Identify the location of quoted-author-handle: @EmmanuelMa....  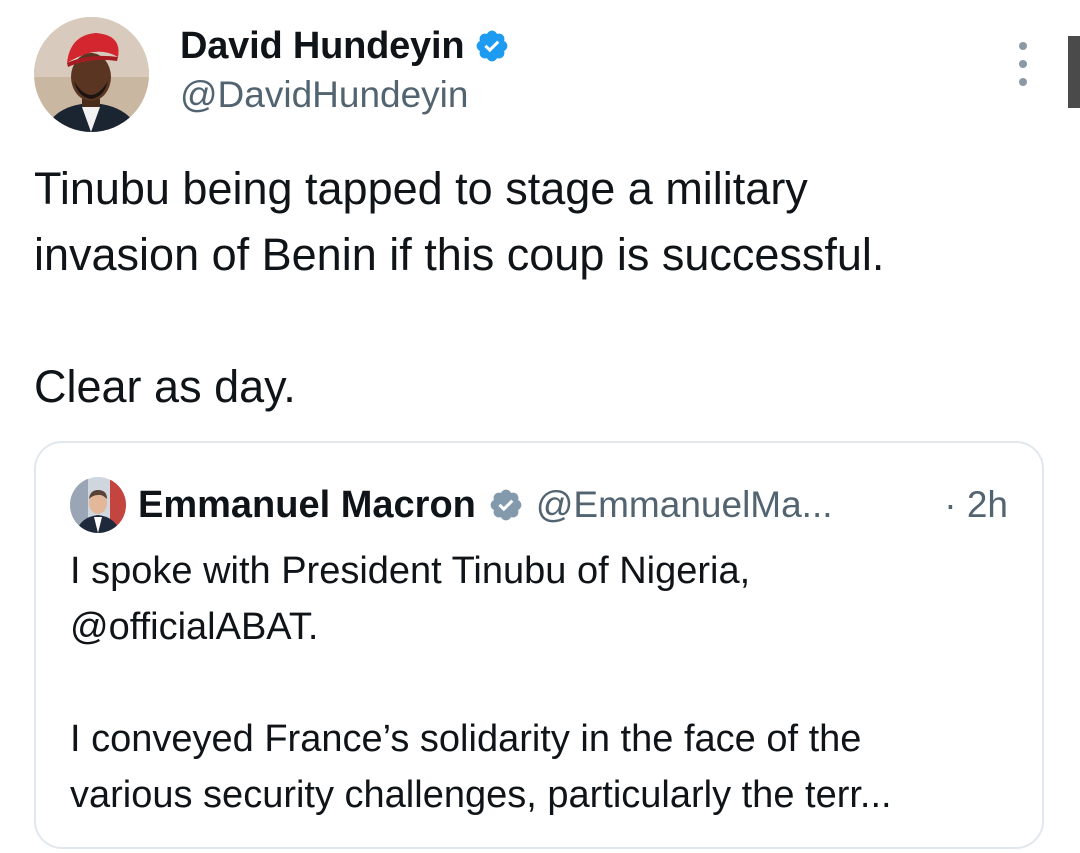
(684, 505).